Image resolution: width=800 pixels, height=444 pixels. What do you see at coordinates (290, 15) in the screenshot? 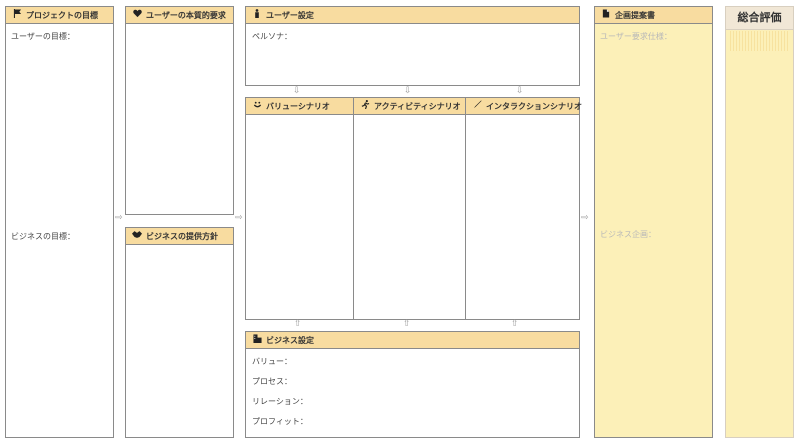
I see `user-settings-title: ユーザー設定` at bounding box center [290, 15].